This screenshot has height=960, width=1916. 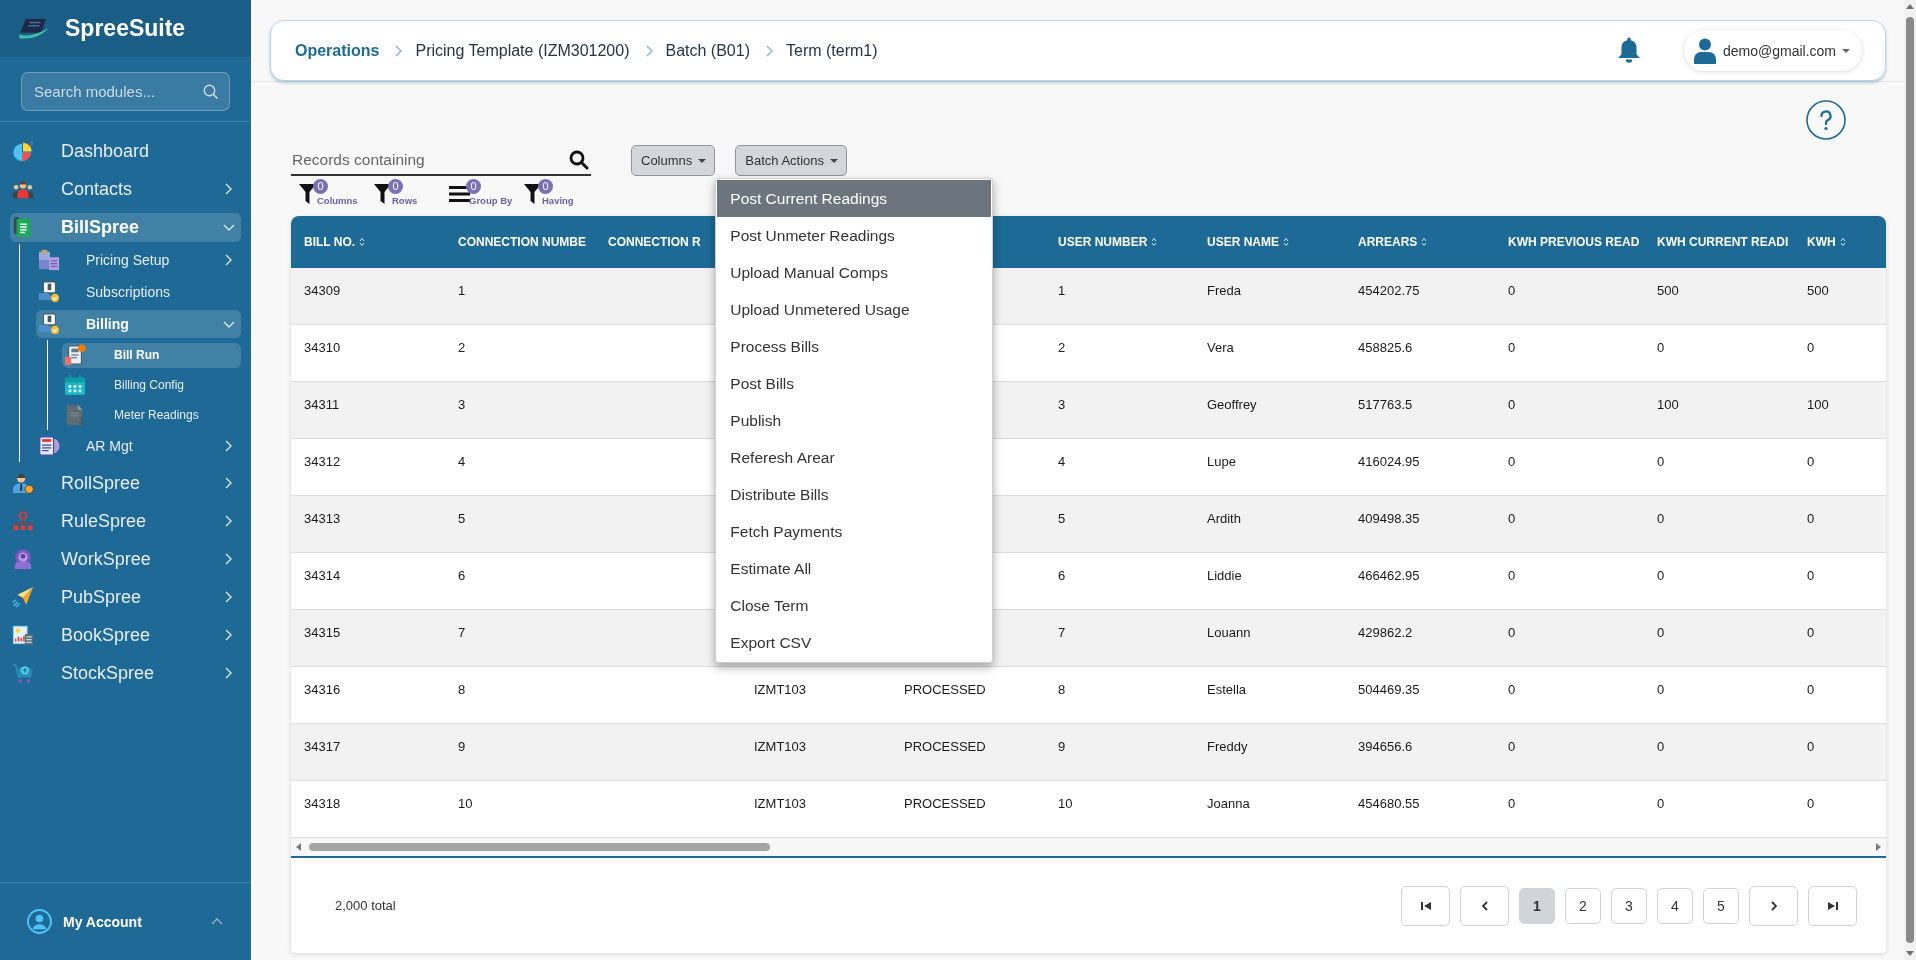 What do you see at coordinates (854, 531) in the screenshot?
I see `menu-item: Fetch Payments` at bounding box center [854, 531].